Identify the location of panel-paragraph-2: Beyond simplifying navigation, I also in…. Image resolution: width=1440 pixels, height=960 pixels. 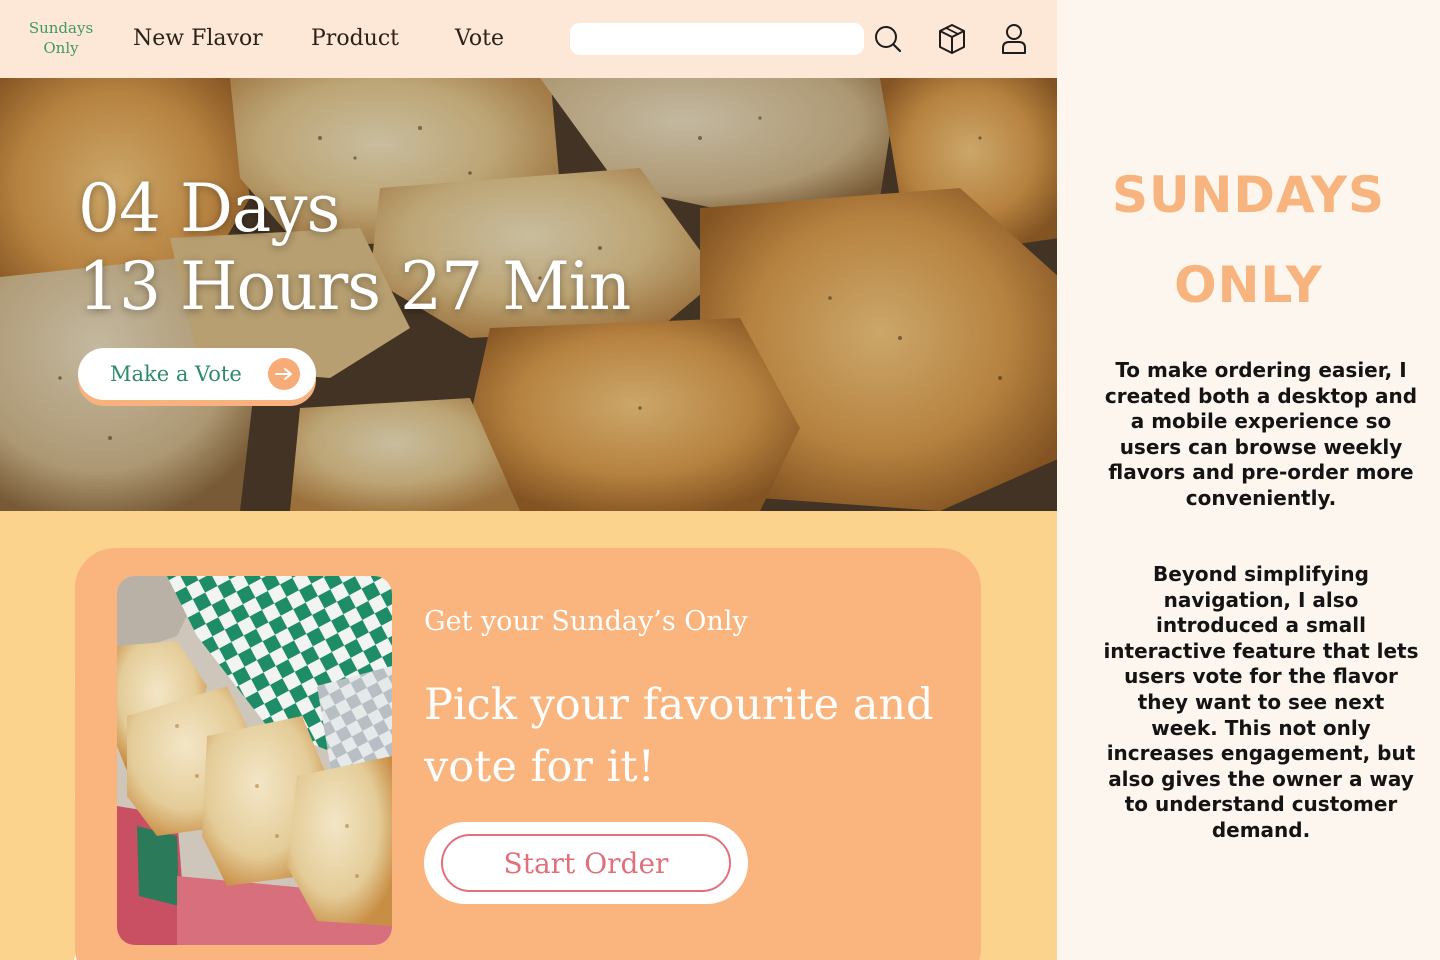
(1261, 702).